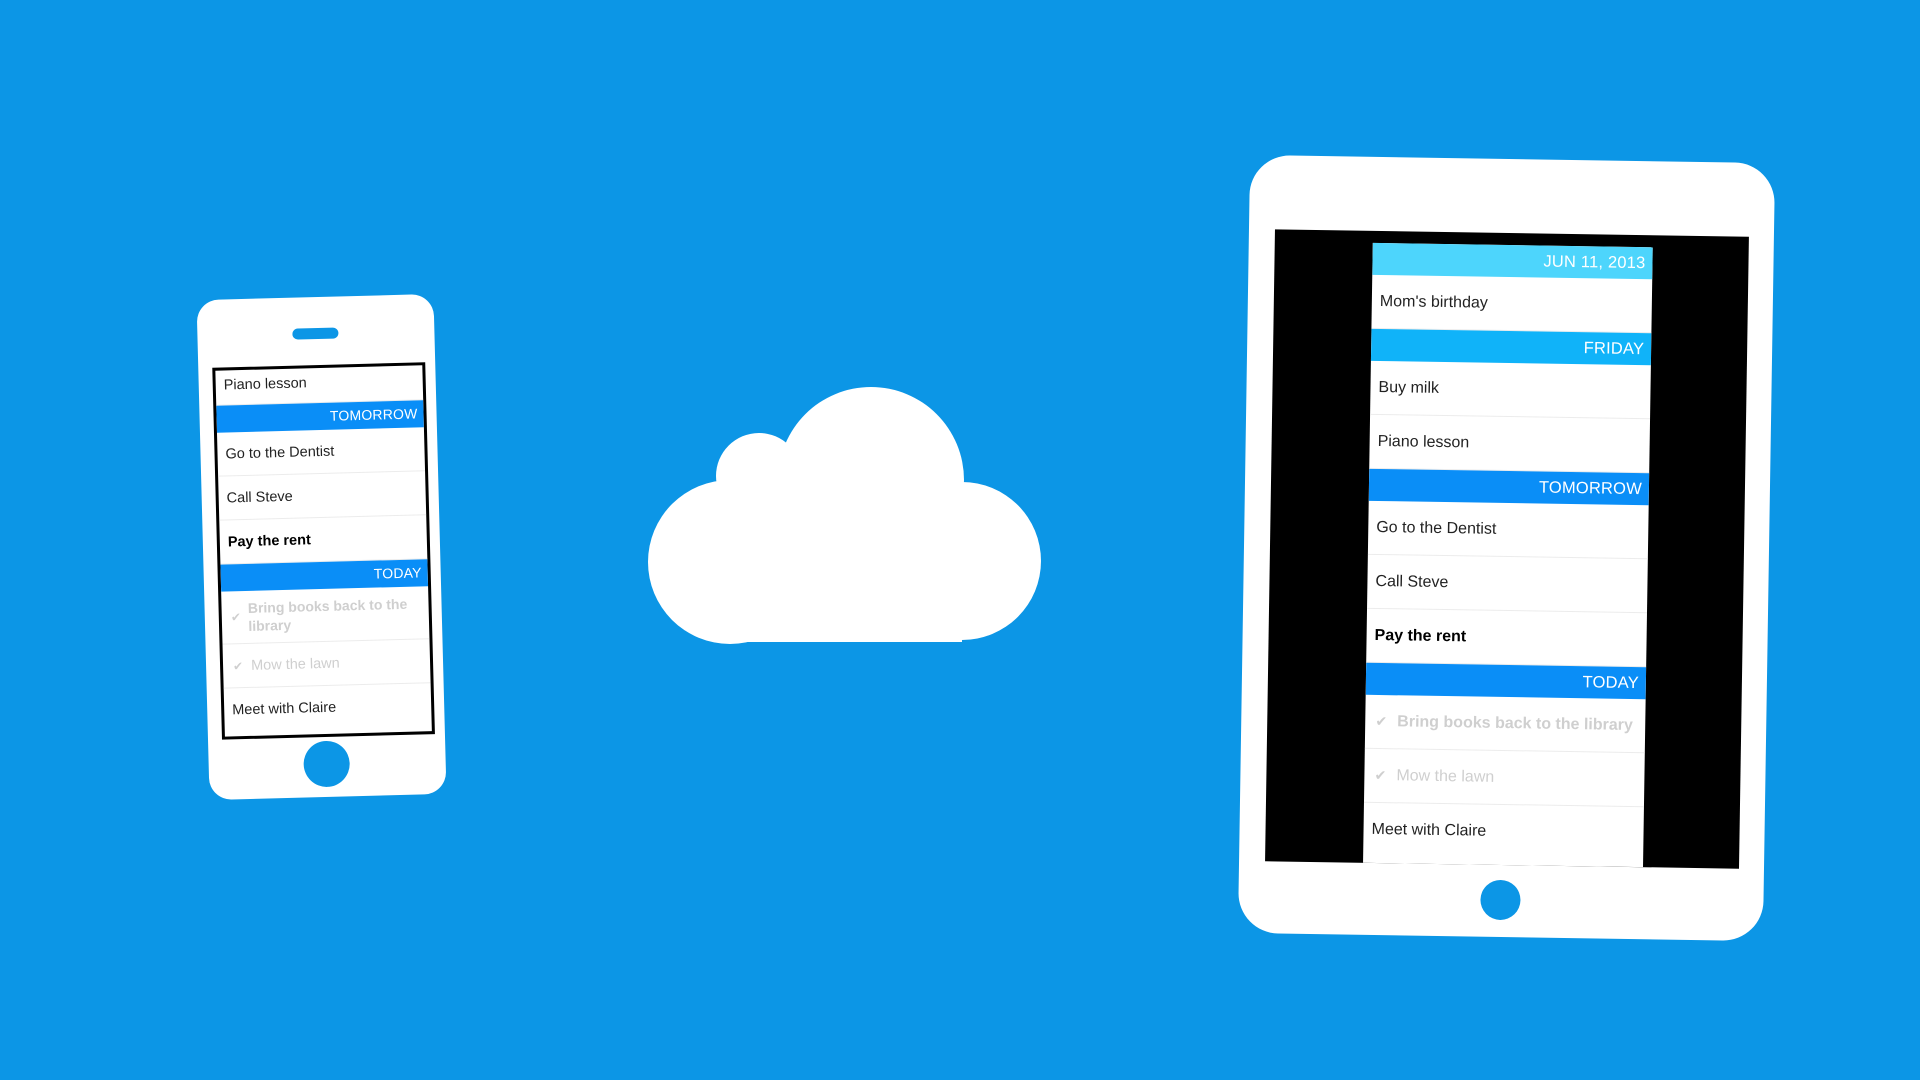 This screenshot has width=1920, height=1080. I want to click on task-label: Buy milk, so click(1409, 387).